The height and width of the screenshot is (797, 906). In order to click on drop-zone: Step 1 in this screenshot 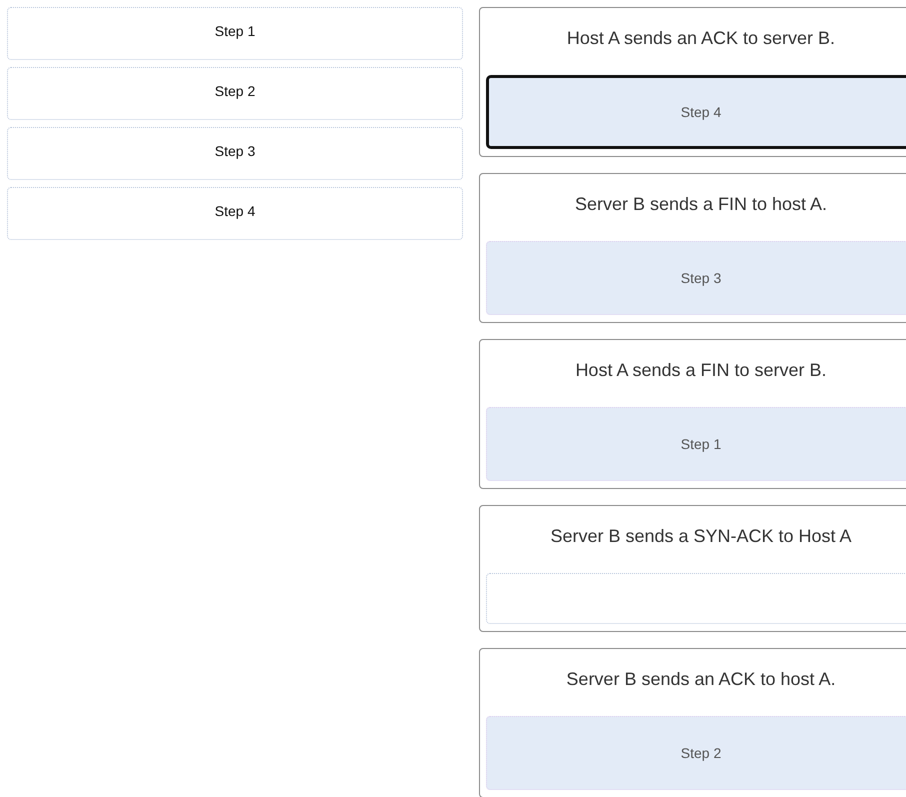, I will do `click(696, 444)`.